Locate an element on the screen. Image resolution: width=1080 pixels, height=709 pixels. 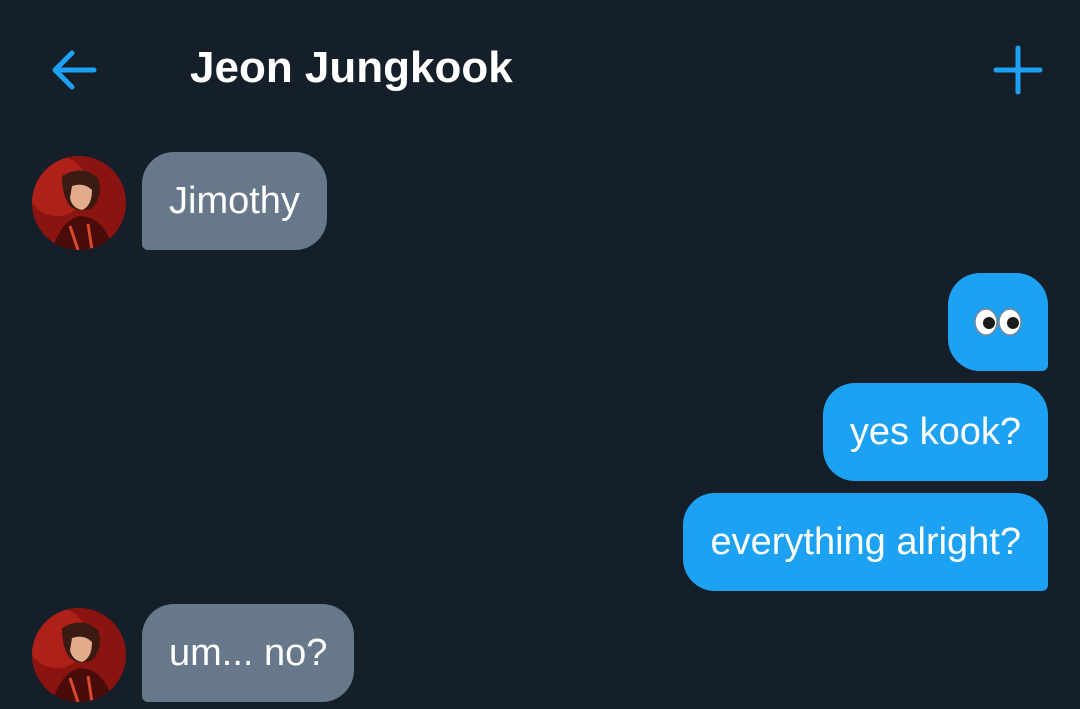
message-bubble-received: Jimothy is located at coordinates (234, 201).